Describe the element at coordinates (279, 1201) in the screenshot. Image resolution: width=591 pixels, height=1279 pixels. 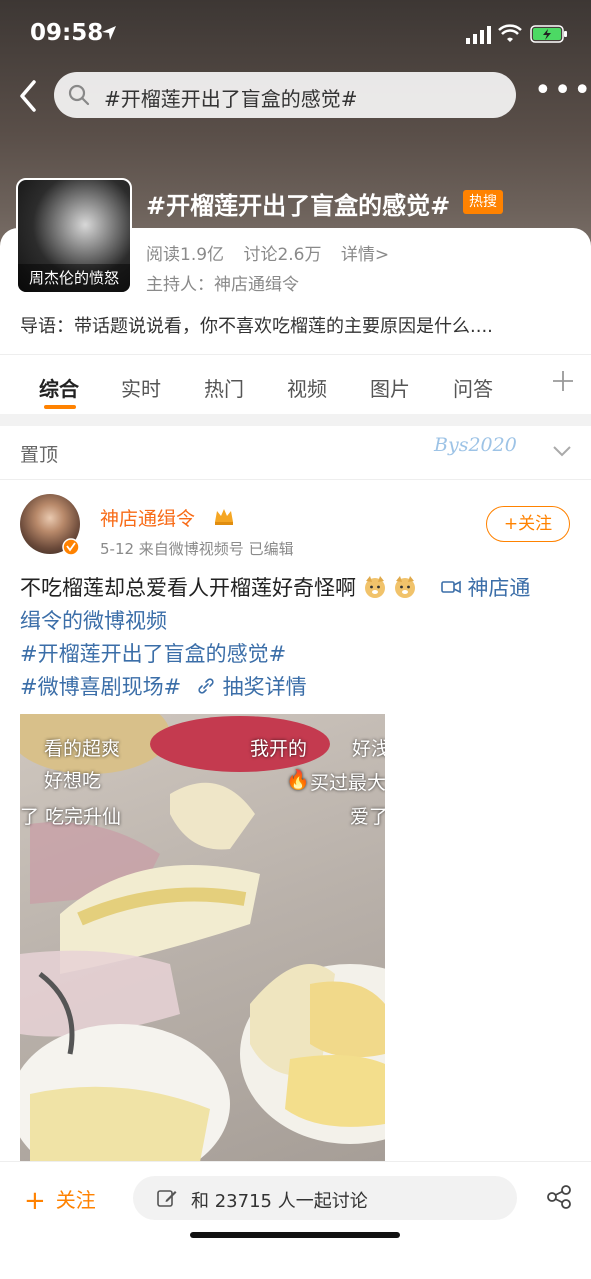
I see `discussion-placeholder: 和 23715 人一起讨论` at that location.